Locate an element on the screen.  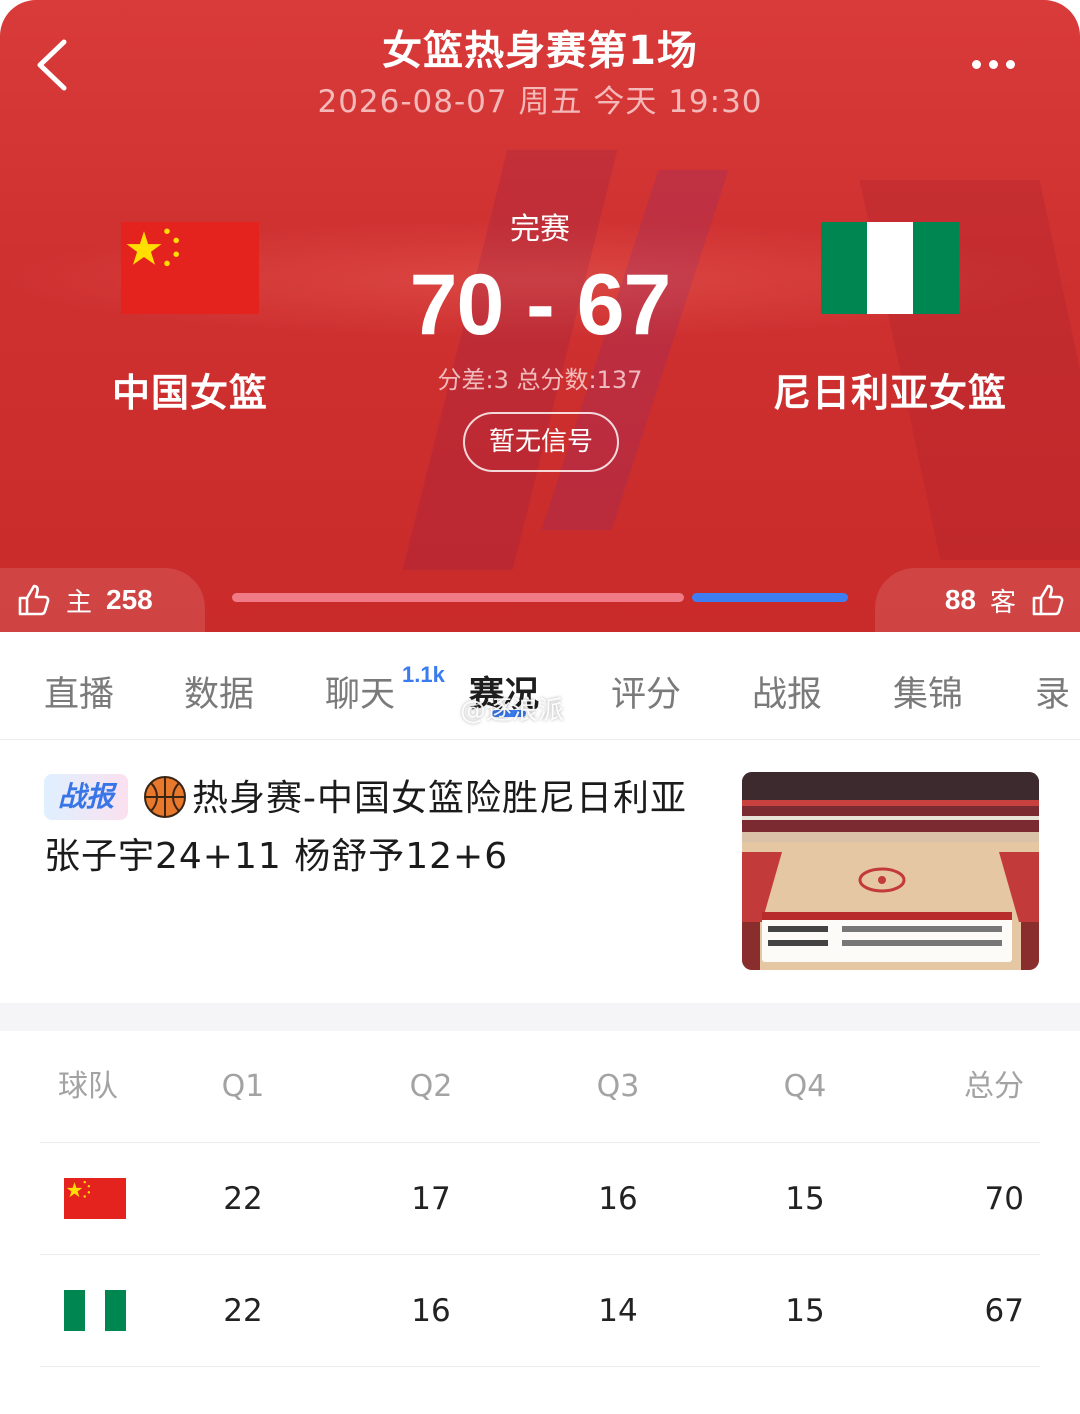
home-q4: 15 is located at coordinates (805, 1199).